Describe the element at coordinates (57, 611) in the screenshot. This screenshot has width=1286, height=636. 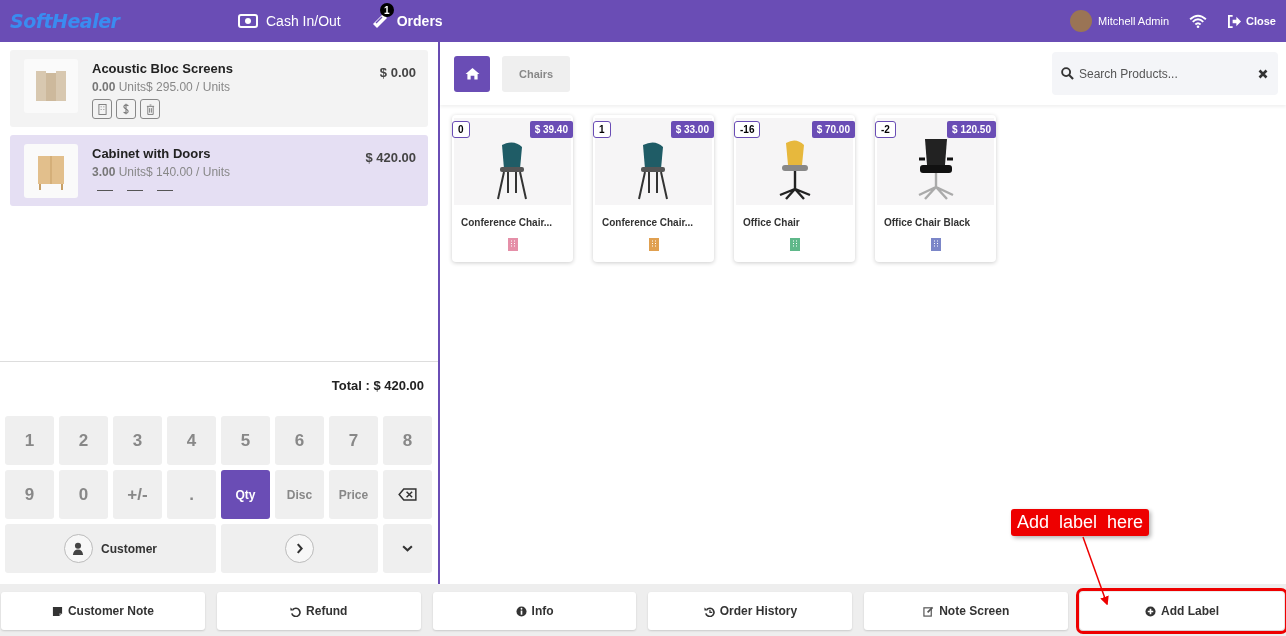
I see `note-icon` at that location.